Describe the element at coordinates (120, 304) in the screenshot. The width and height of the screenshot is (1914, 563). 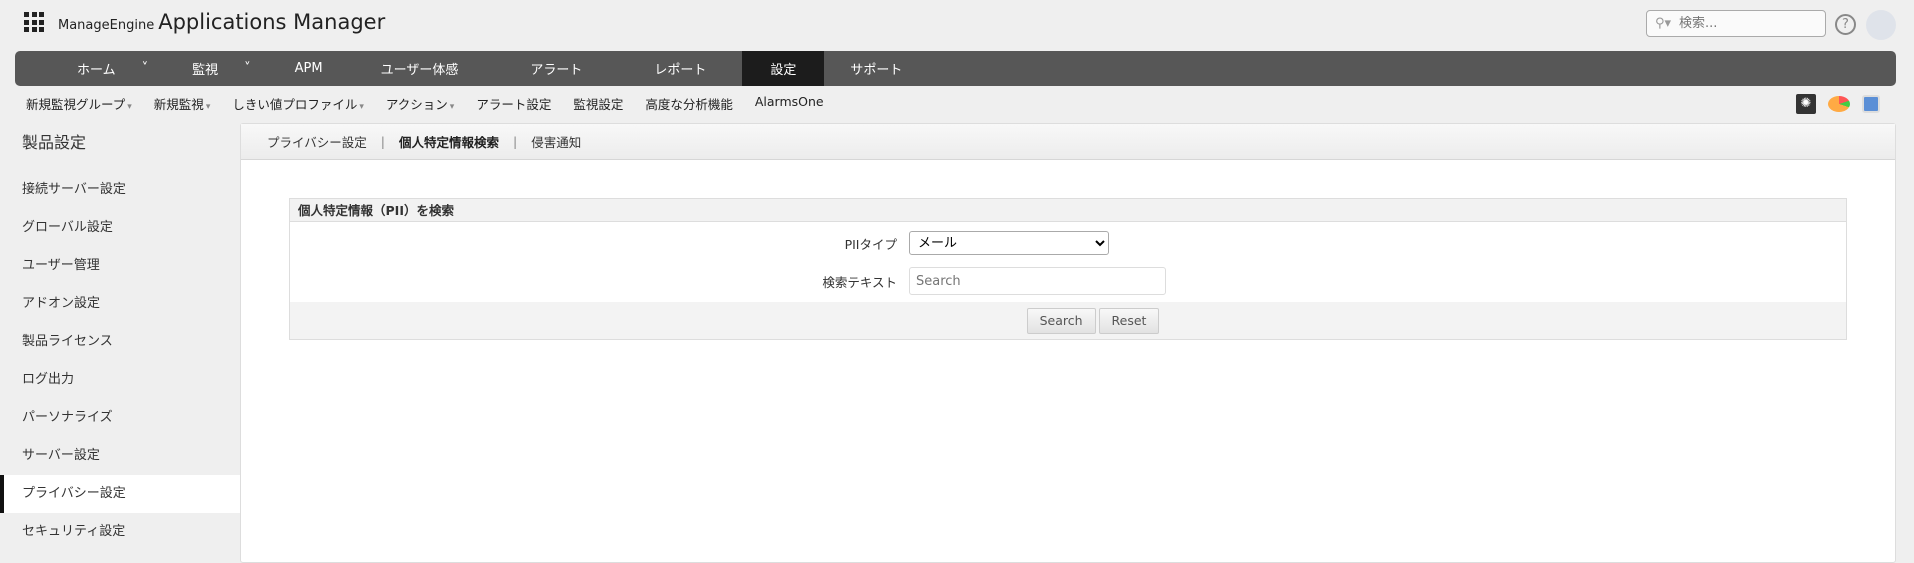
I see `sidebar-item-addons: アドオン設定` at that location.